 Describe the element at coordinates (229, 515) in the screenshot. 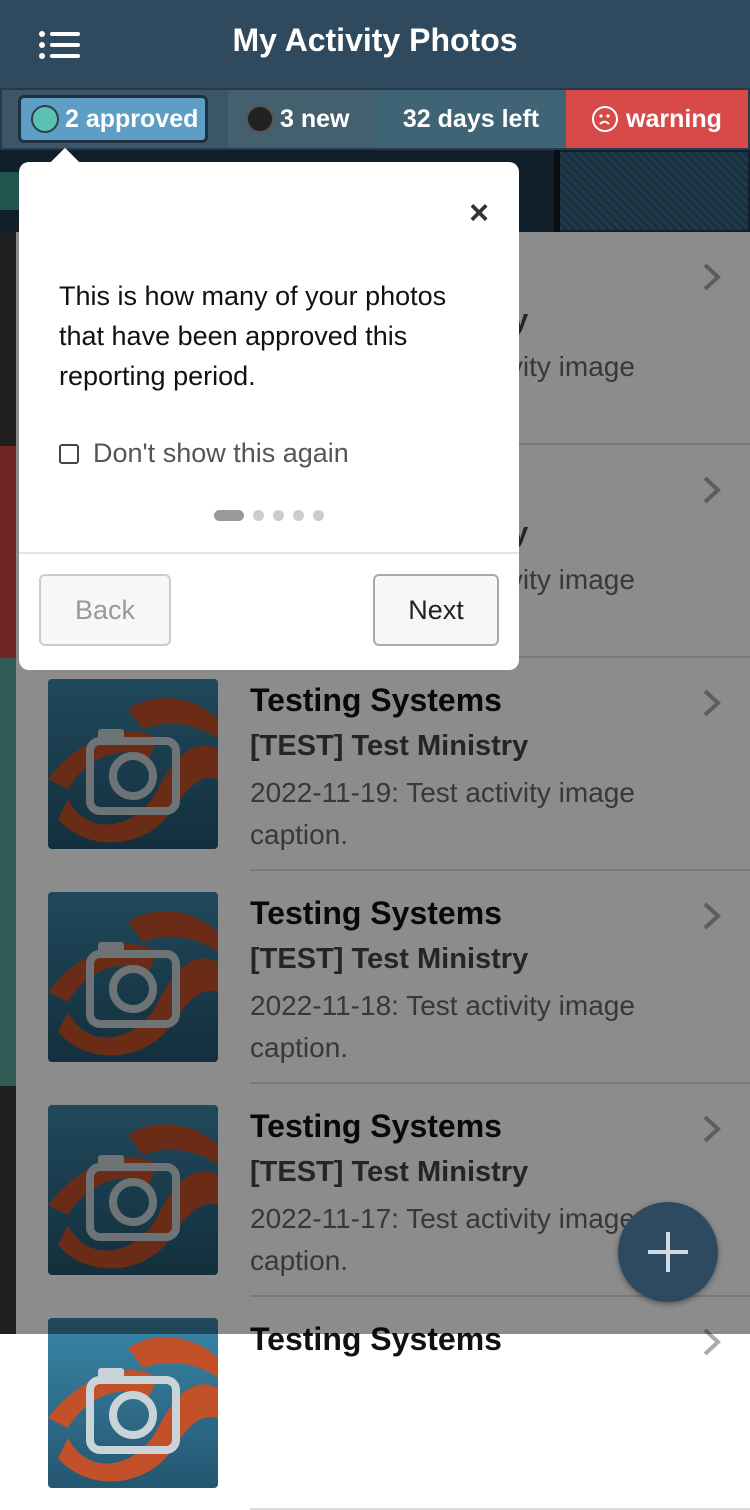

I see `page-dot-active` at that location.